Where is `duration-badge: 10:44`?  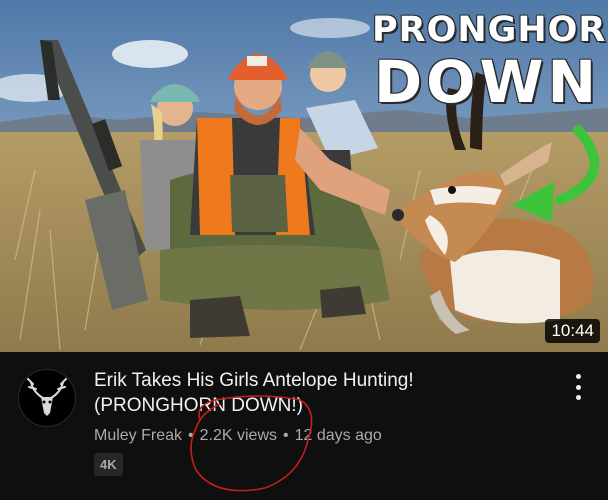
duration-badge: 10:44 is located at coordinates (572, 331).